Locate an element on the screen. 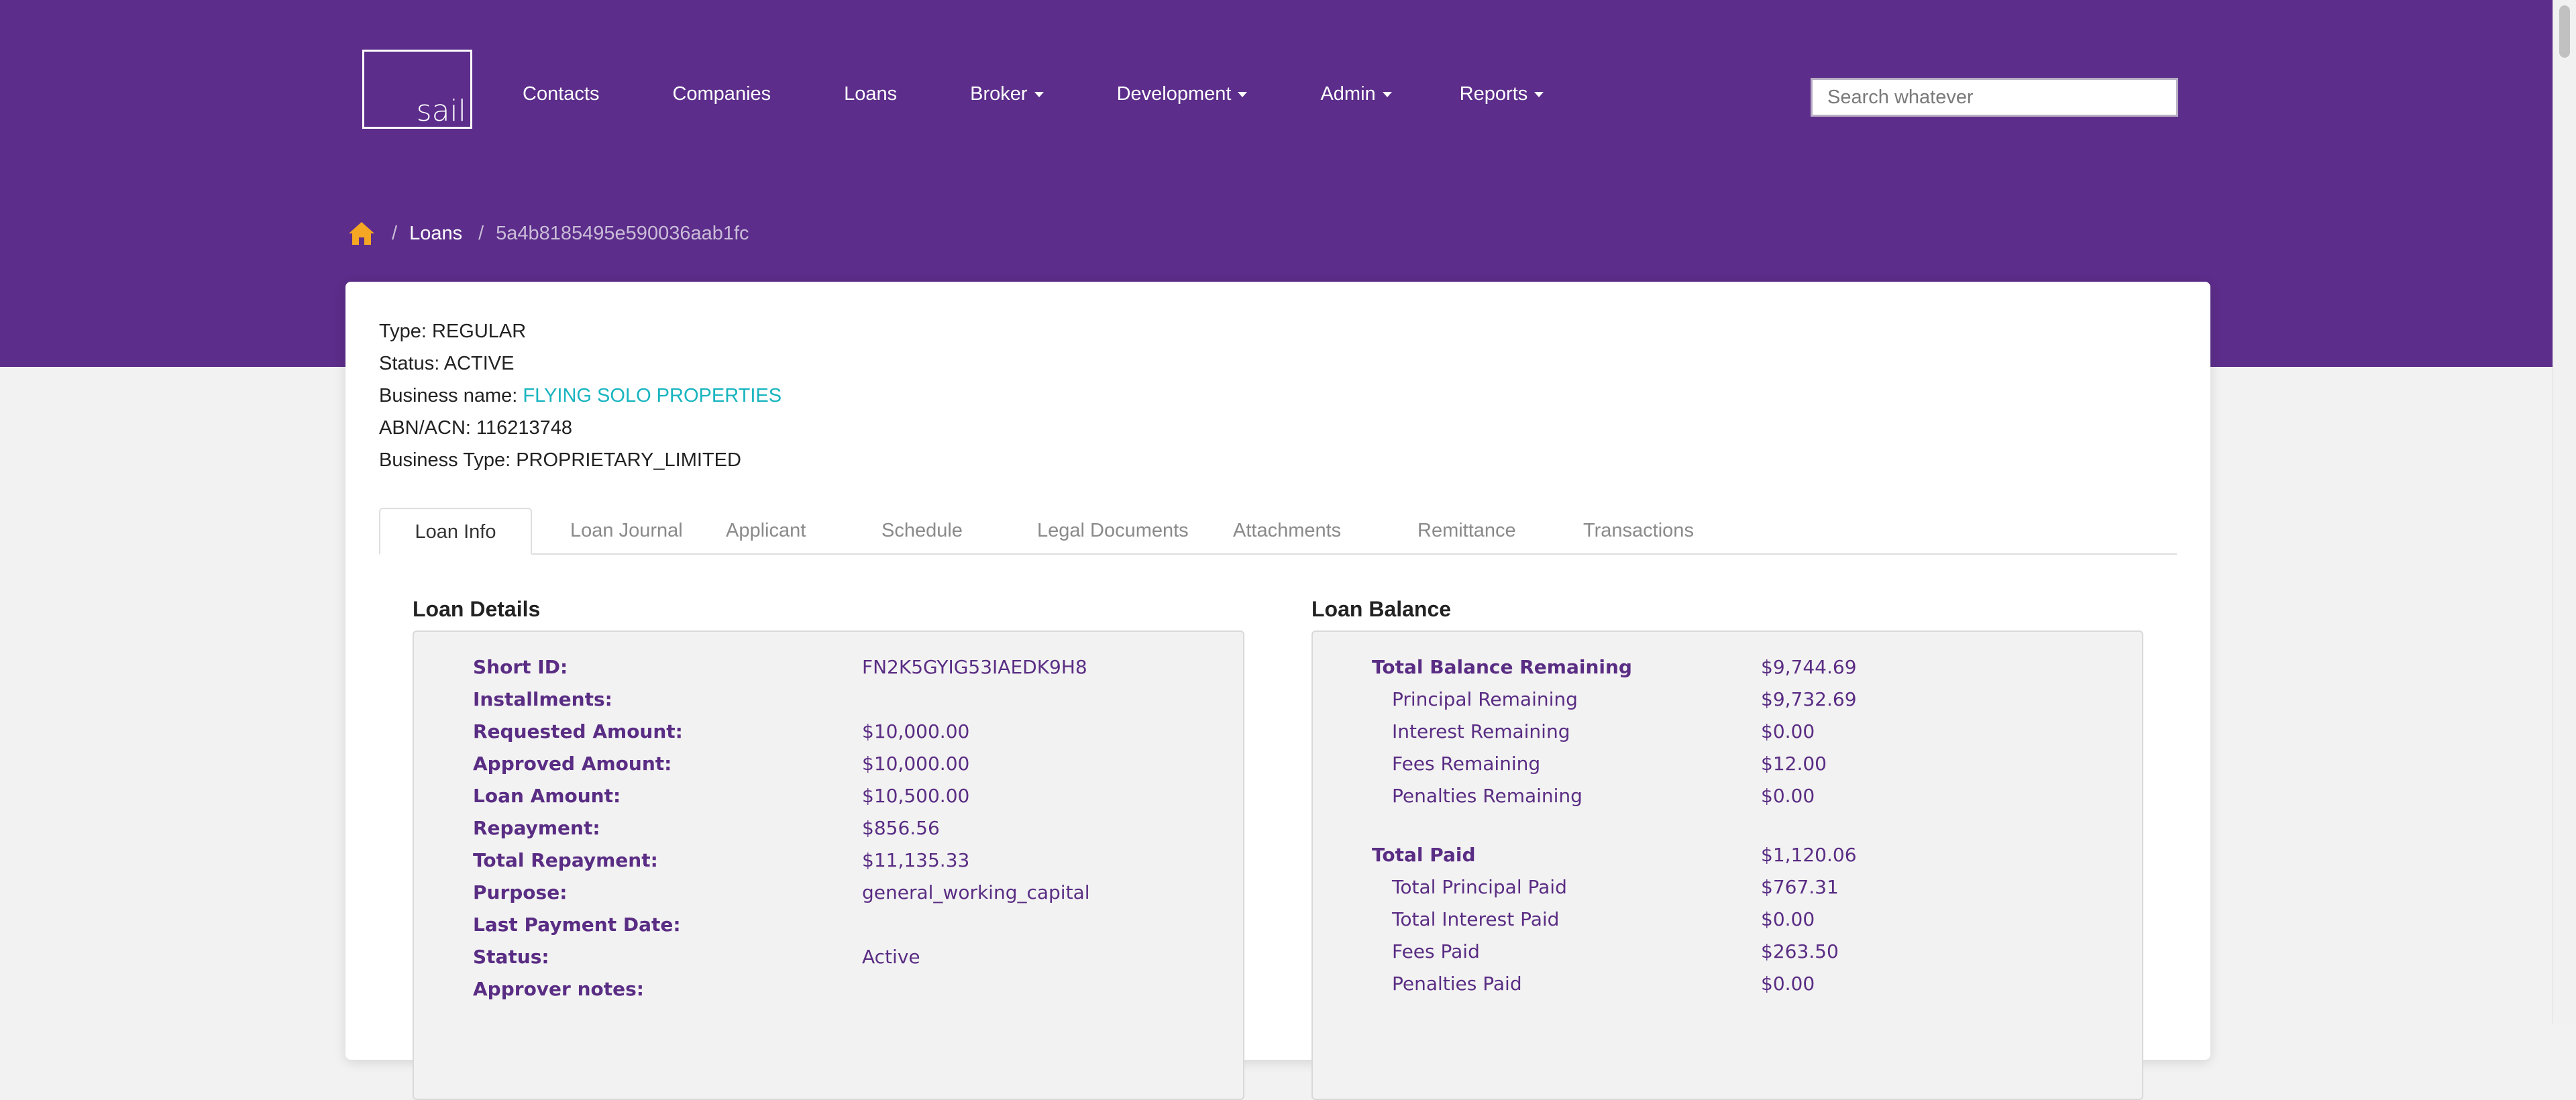 The height and width of the screenshot is (1100, 2576). detail-value: FN2K5GYIG53IAEDK9H8 is located at coordinates (974, 667).